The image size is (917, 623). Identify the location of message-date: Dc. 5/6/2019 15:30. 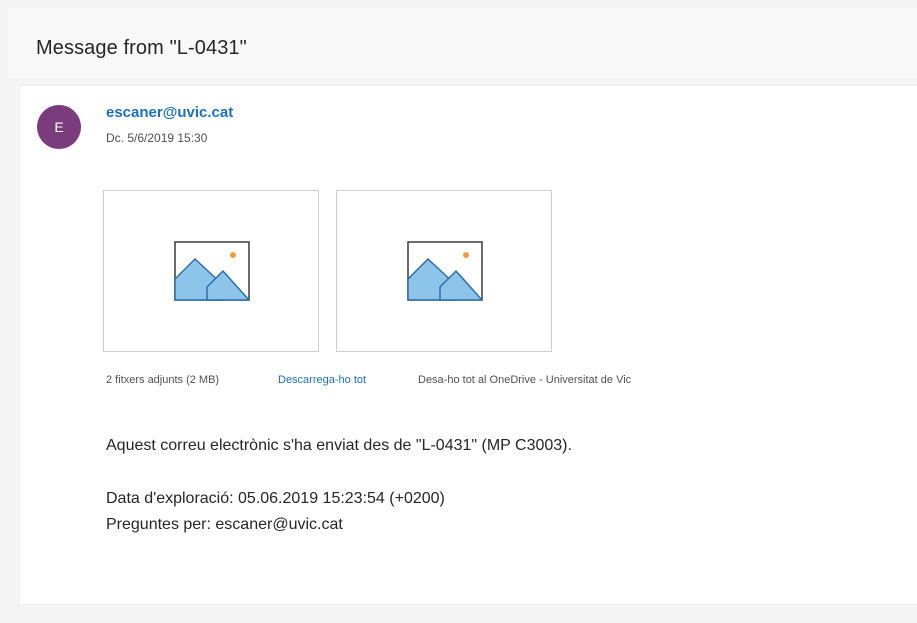
(157, 138).